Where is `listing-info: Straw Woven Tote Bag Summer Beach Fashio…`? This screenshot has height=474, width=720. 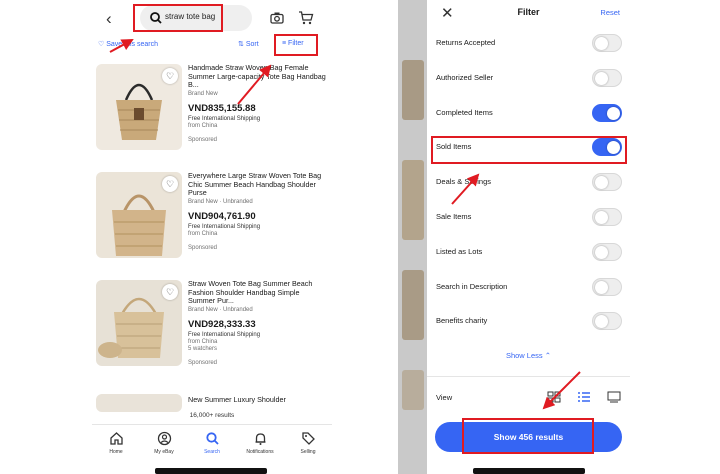
listing-info: Straw Woven Tote Bag Summer Beach Fashio… is located at coordinates (258, 322).